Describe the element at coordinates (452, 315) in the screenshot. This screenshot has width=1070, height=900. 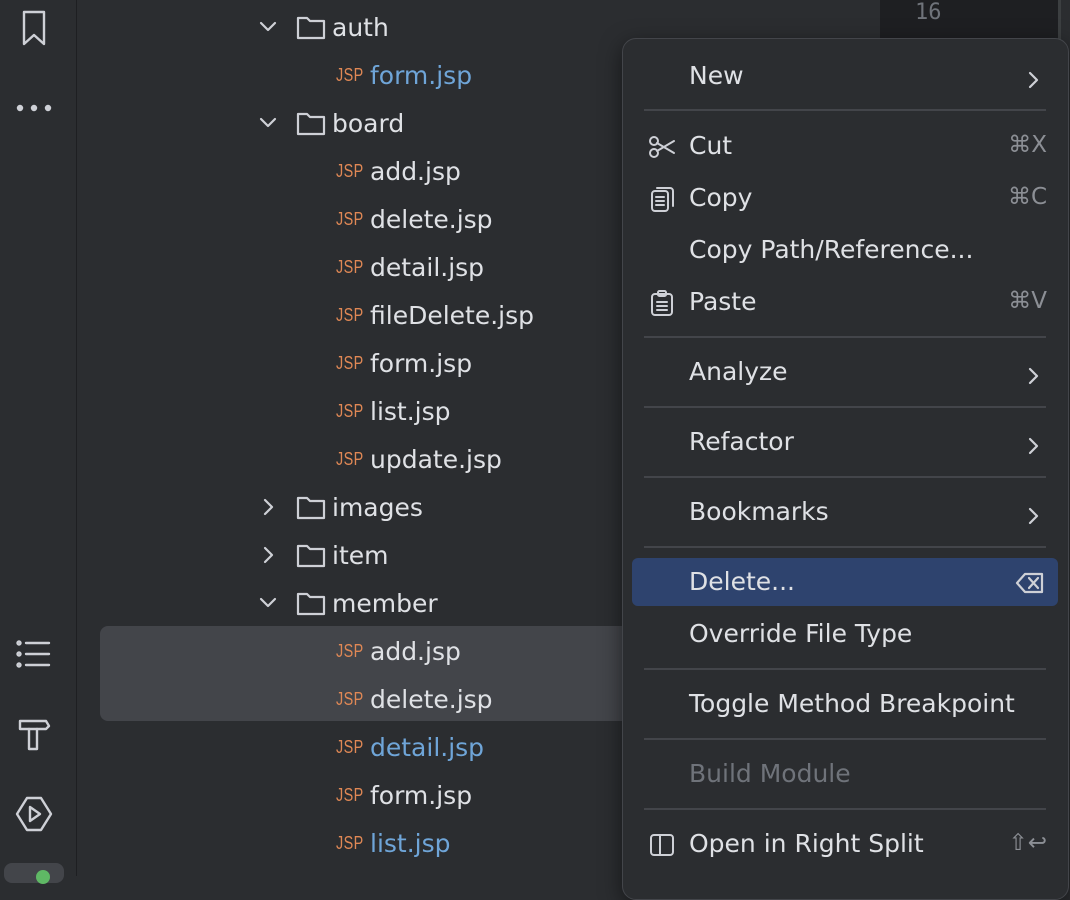
I see `tree-item-label: fileDelete.jsp` at that location.